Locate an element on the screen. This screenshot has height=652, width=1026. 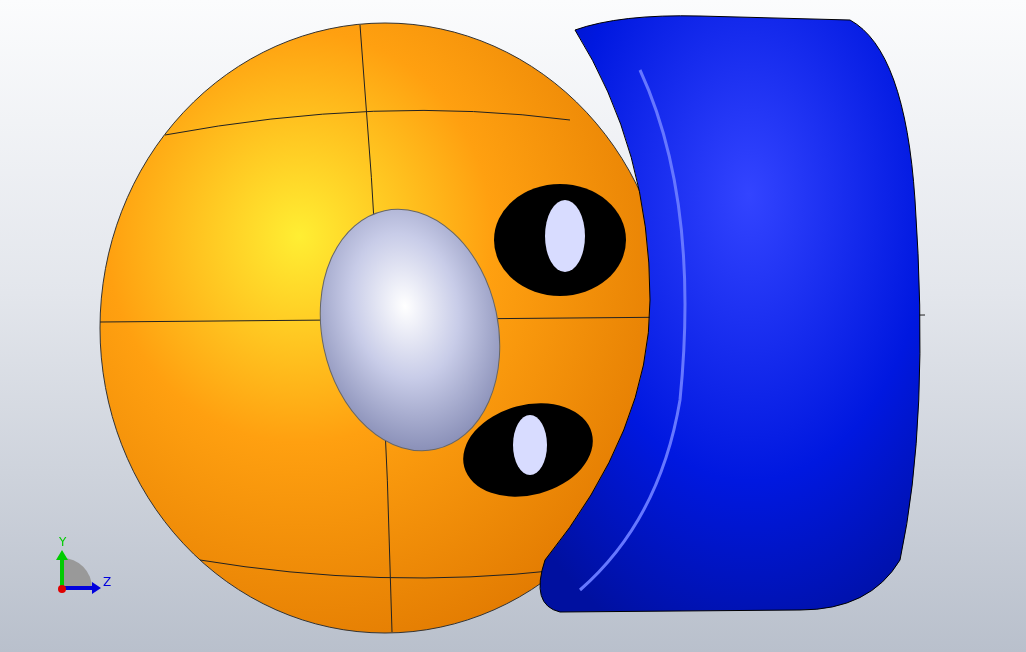
axis-label: Z is located at coordinates (107, 582).